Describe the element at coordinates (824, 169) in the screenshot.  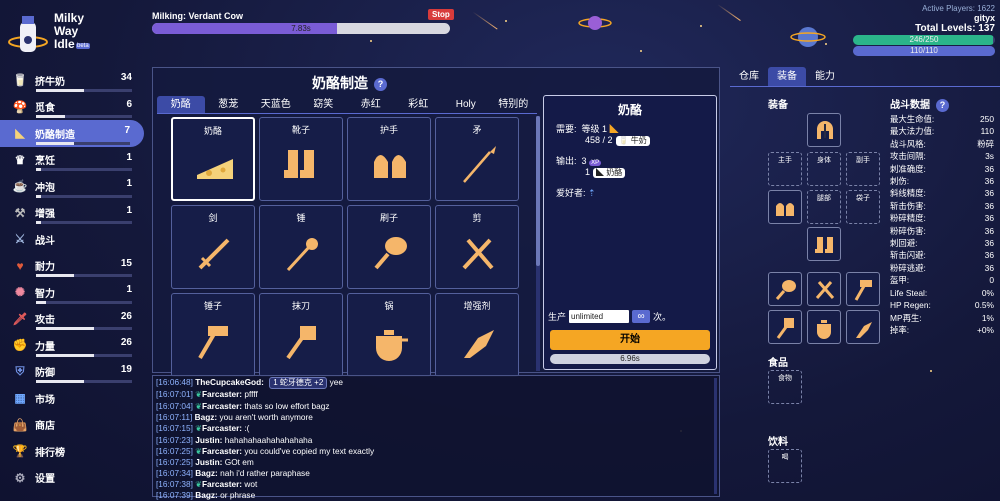
I see `body-slot: 身体` at that location.